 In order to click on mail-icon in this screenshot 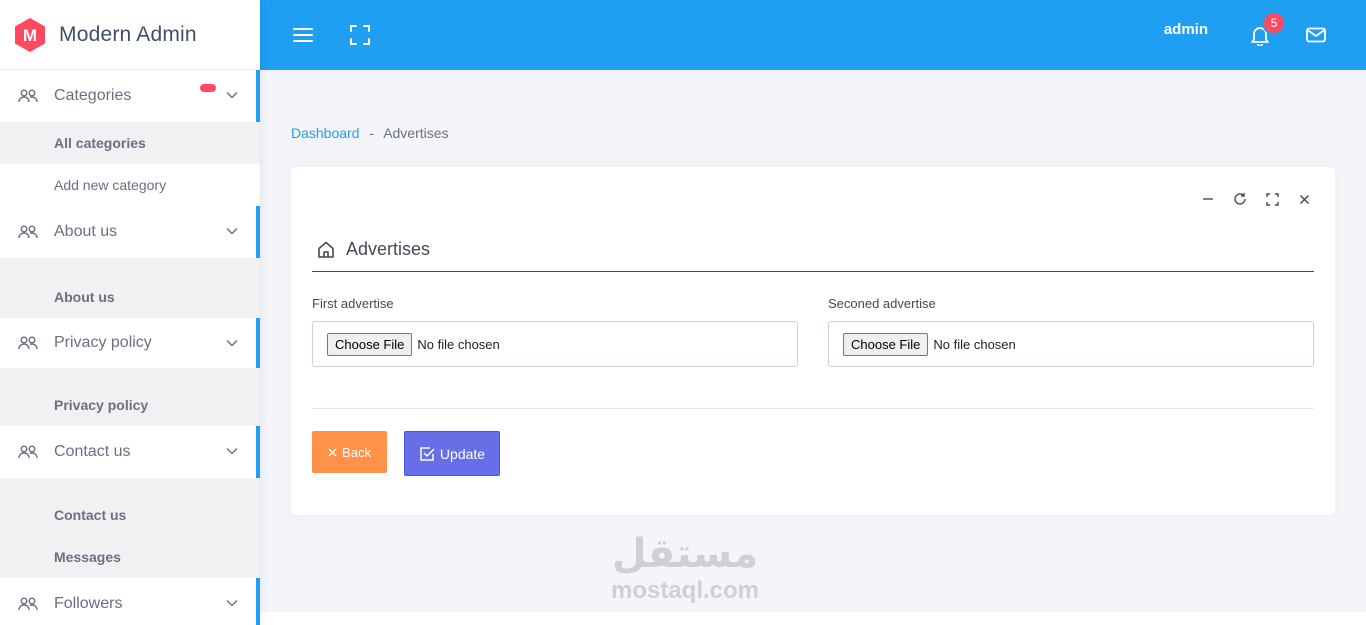, I will do `click(1316, 35)`.